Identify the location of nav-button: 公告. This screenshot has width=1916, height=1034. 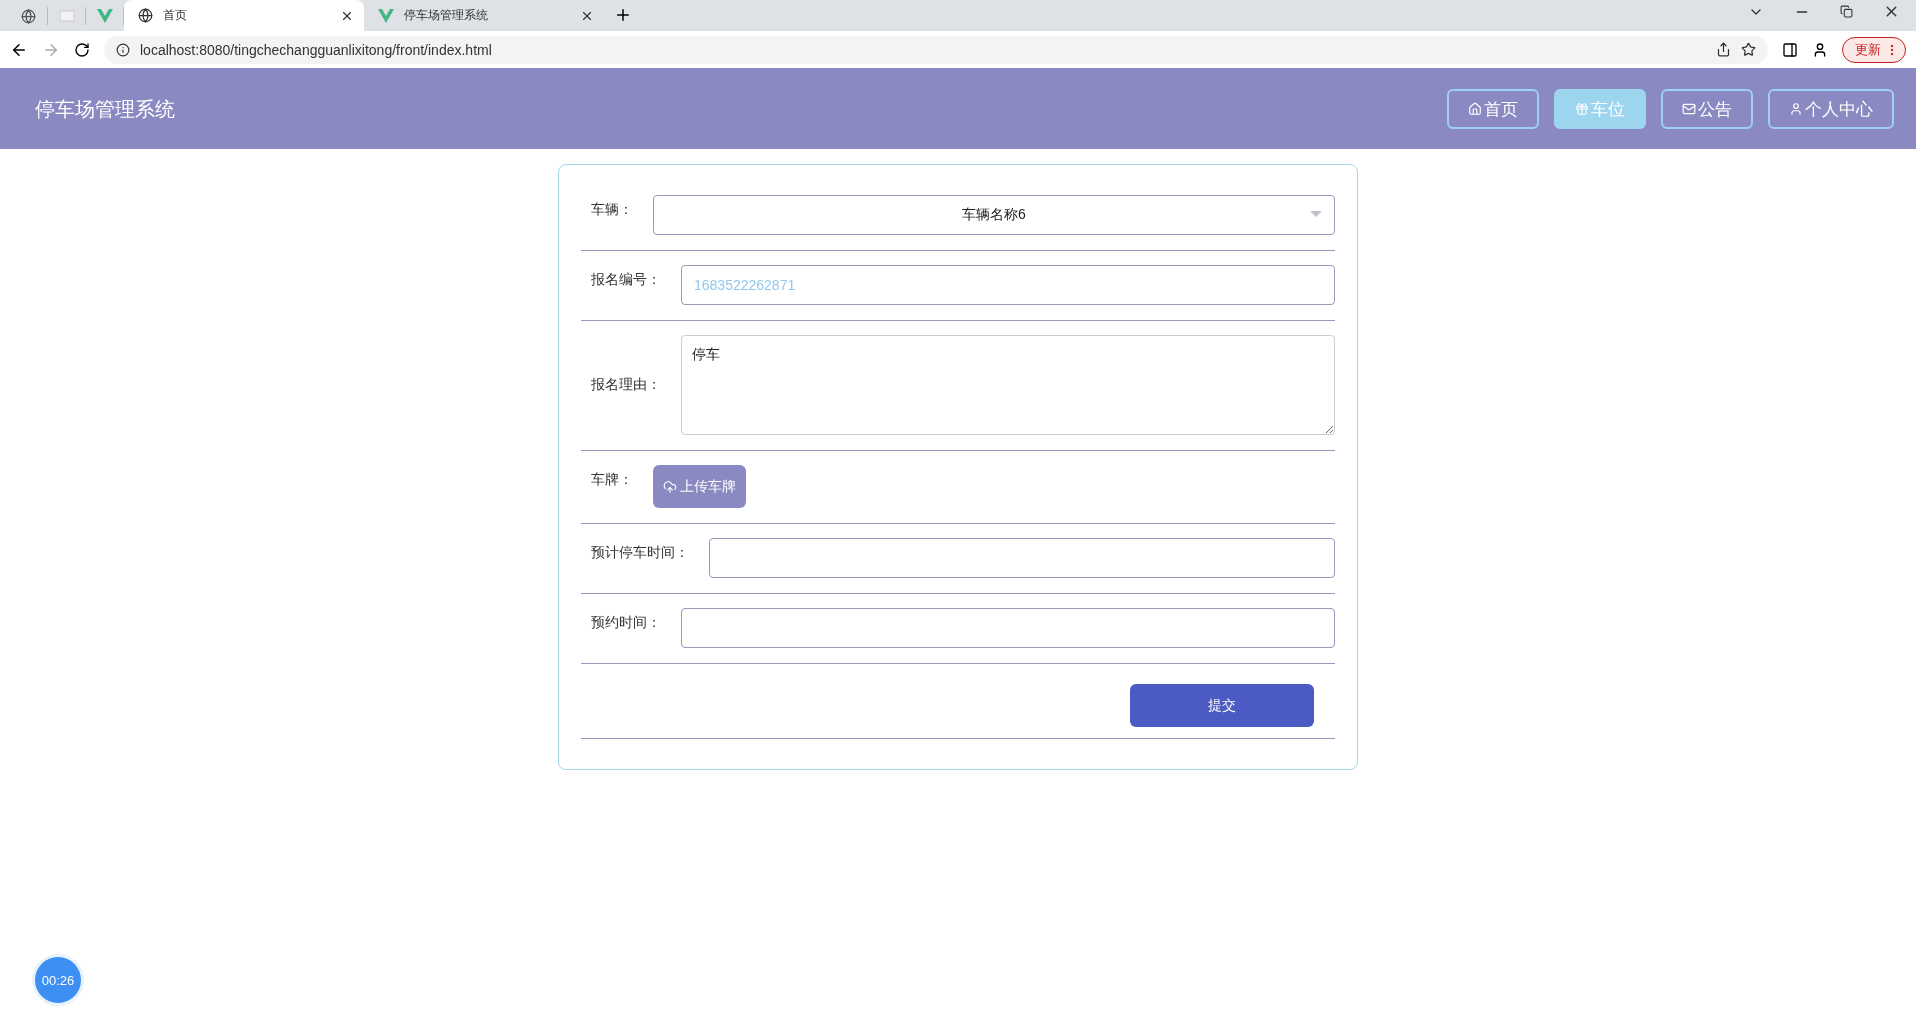
(1707, 109).